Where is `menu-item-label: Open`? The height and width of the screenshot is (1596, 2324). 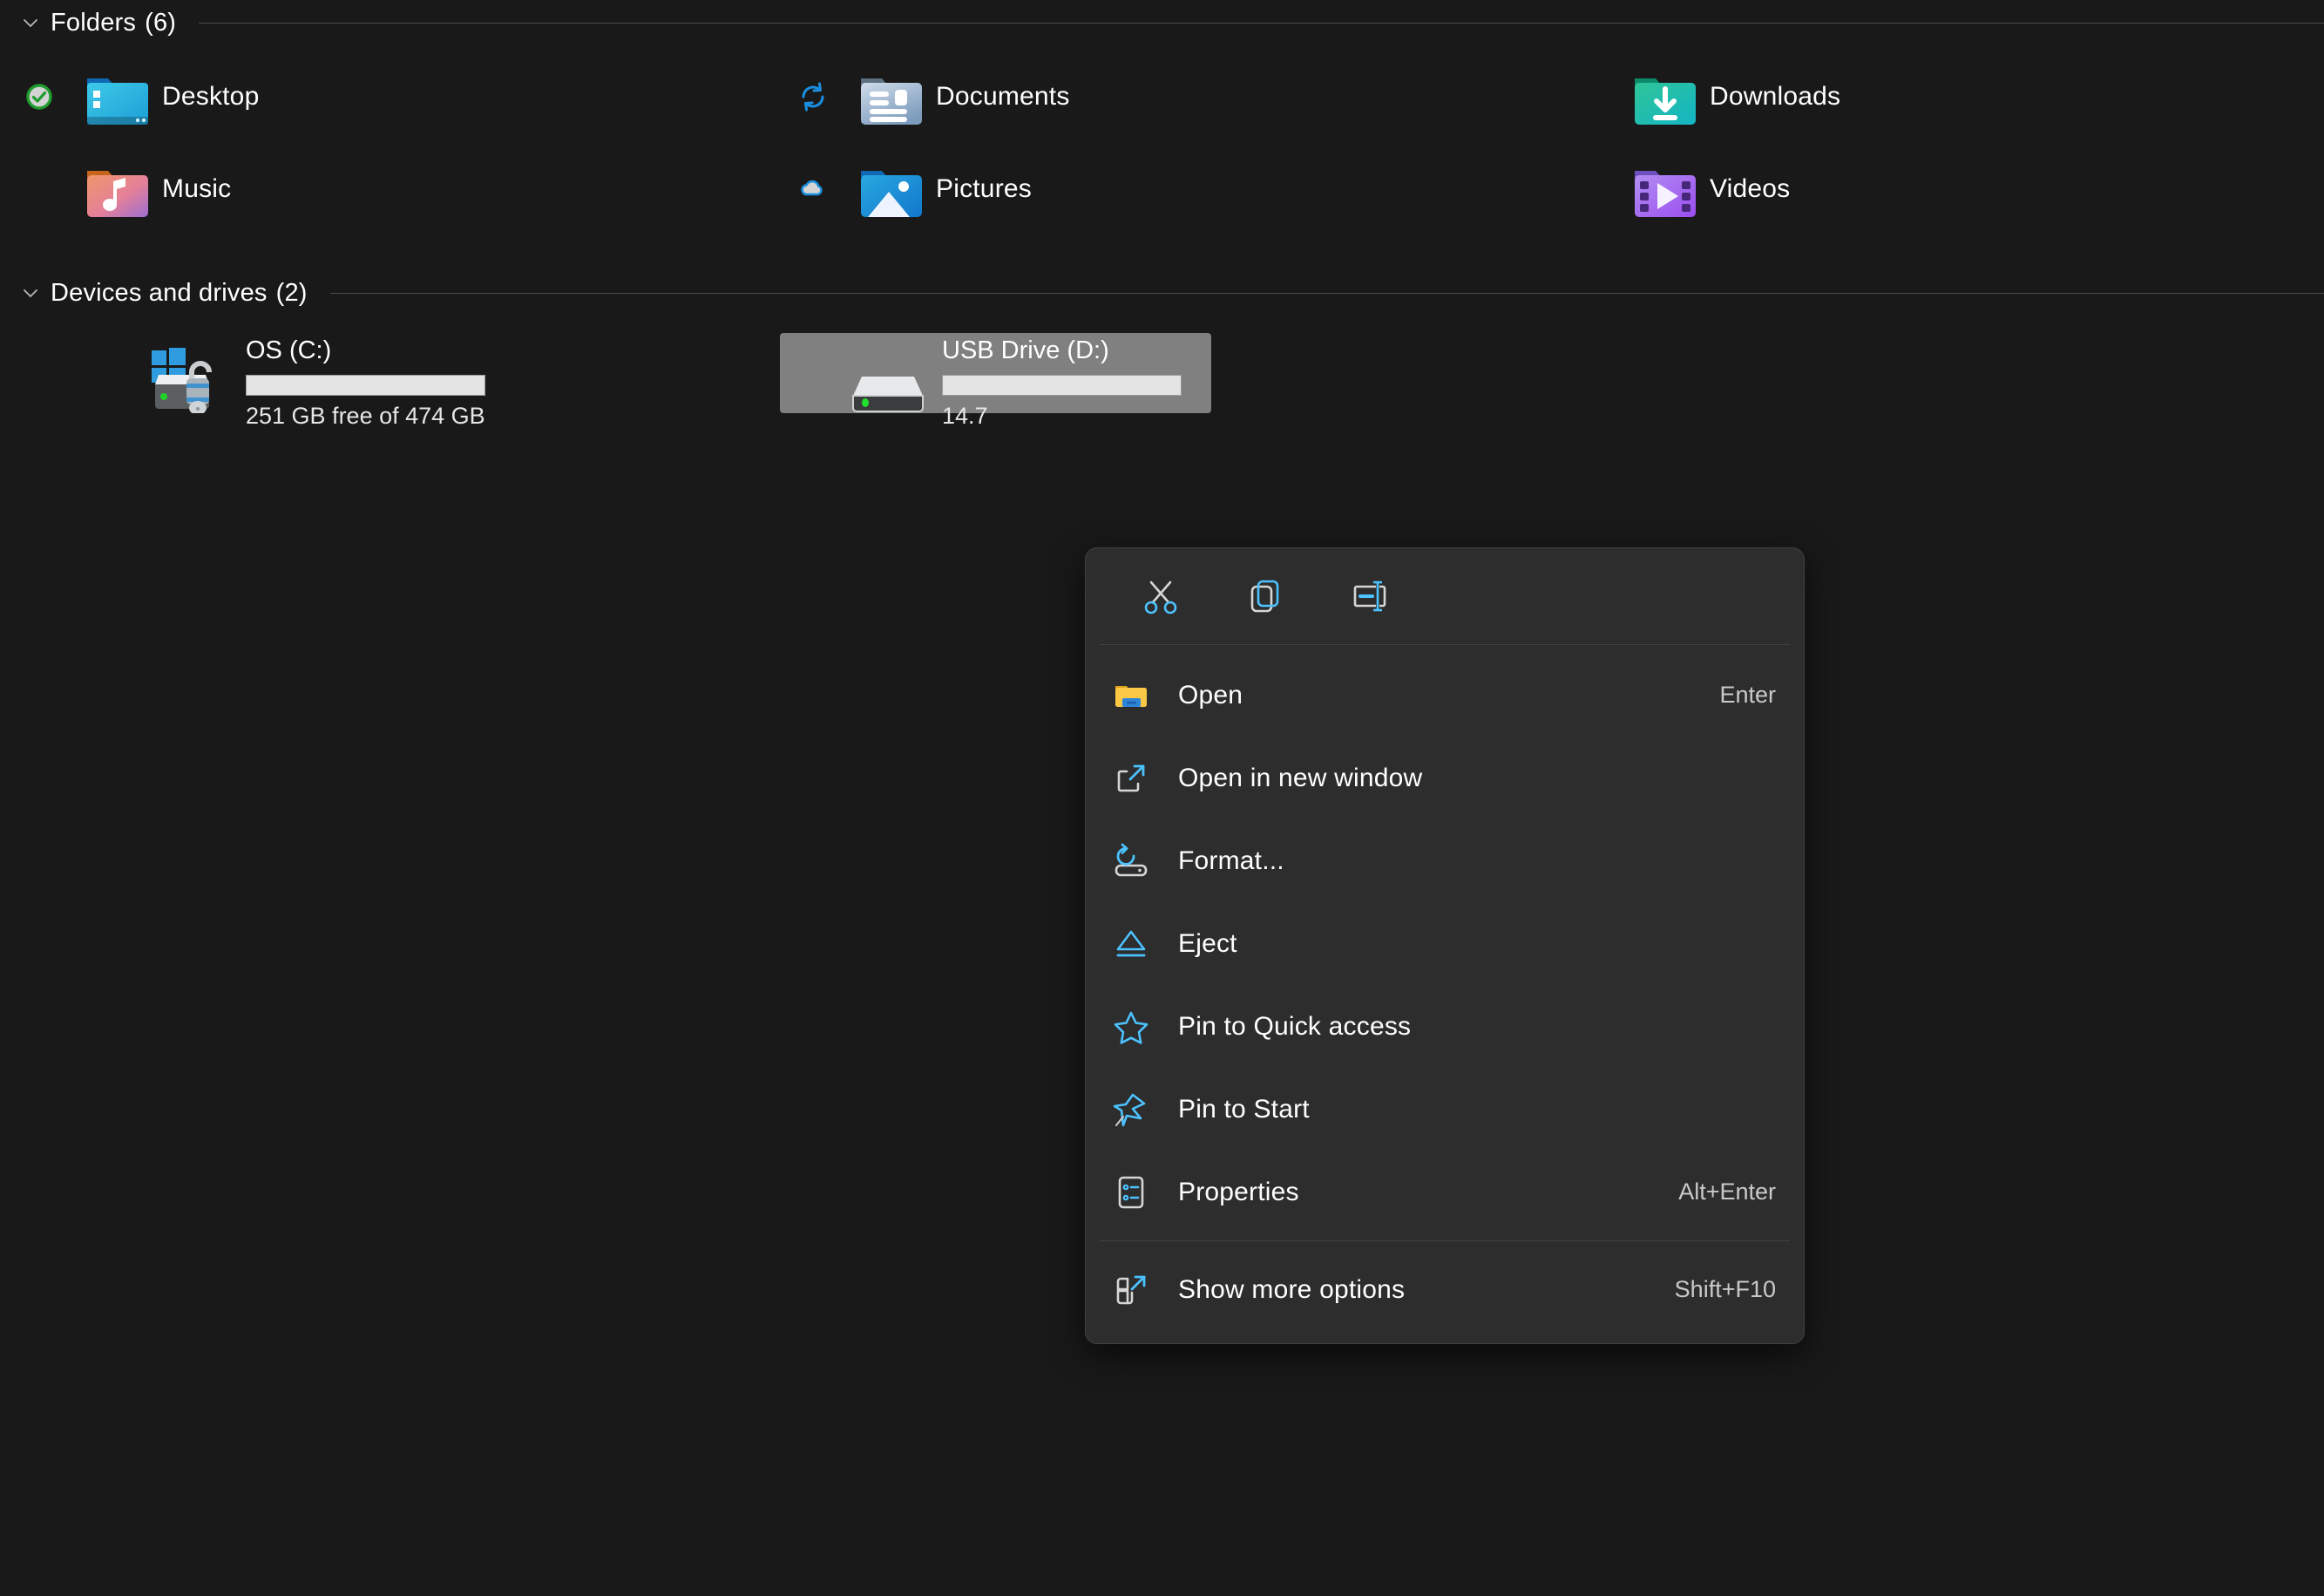
menu-item-label: Open is located at coordinates (1211, 695).